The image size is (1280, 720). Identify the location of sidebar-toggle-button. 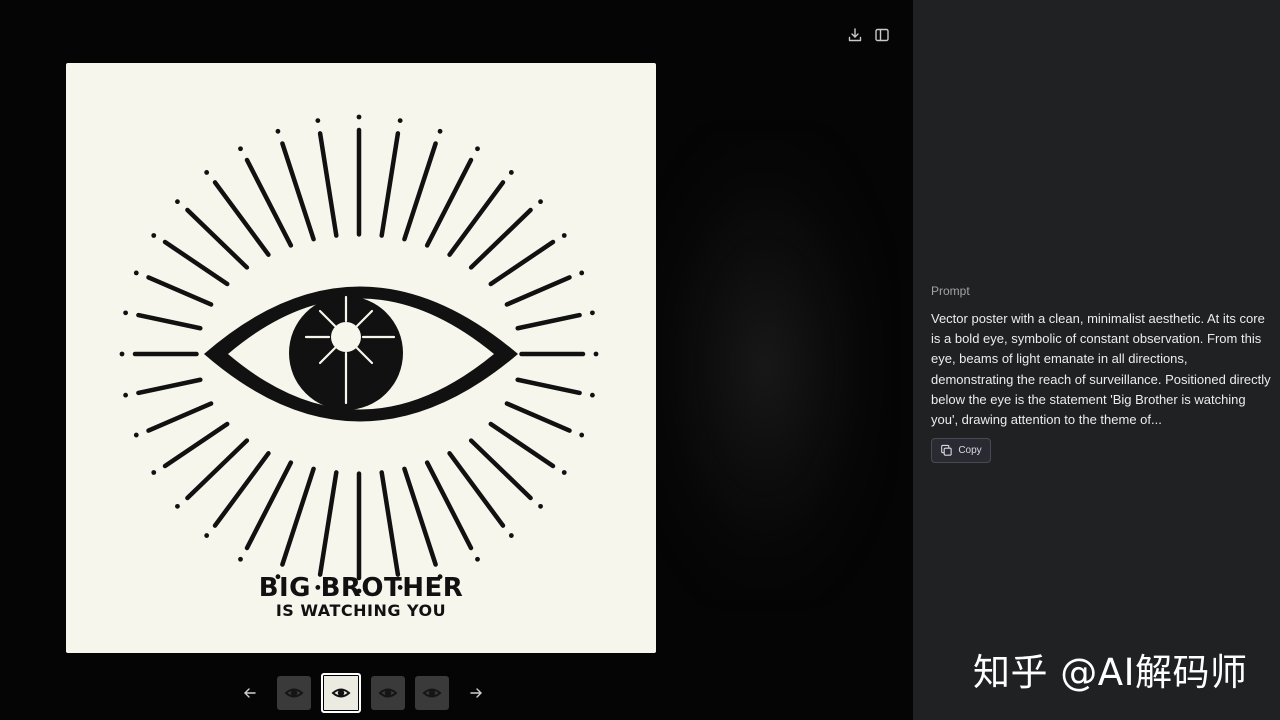
(882, 35).